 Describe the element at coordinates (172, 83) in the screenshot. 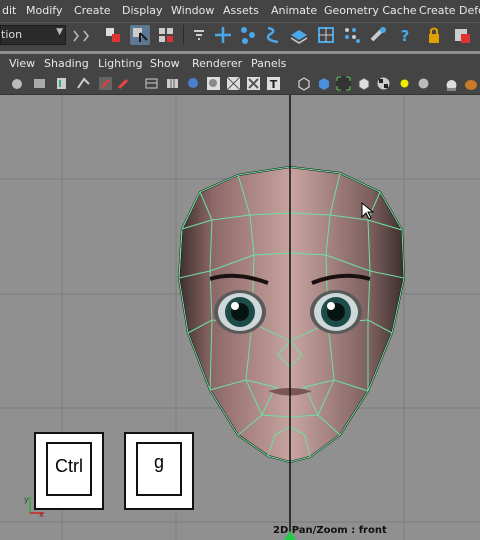

I see `grid-toggle-icon` at that location.